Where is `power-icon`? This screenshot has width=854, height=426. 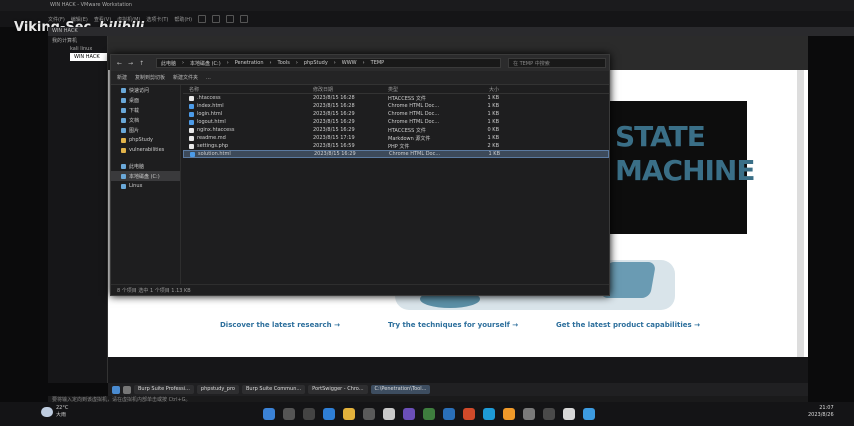 power-icon is located at coordinates (202, 19).